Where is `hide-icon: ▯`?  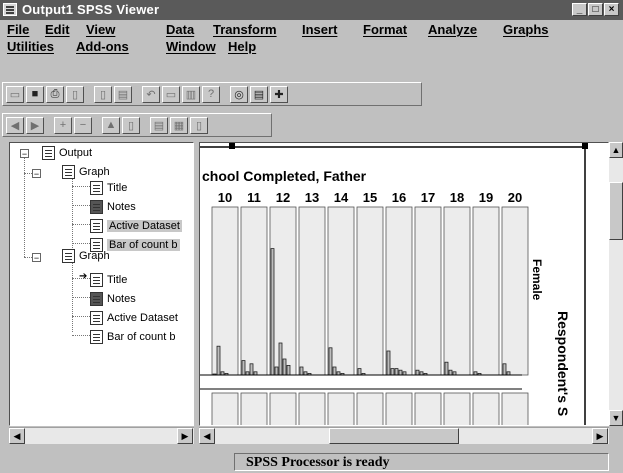
hide-icon: ▯ is located at coordinates (131, 125).